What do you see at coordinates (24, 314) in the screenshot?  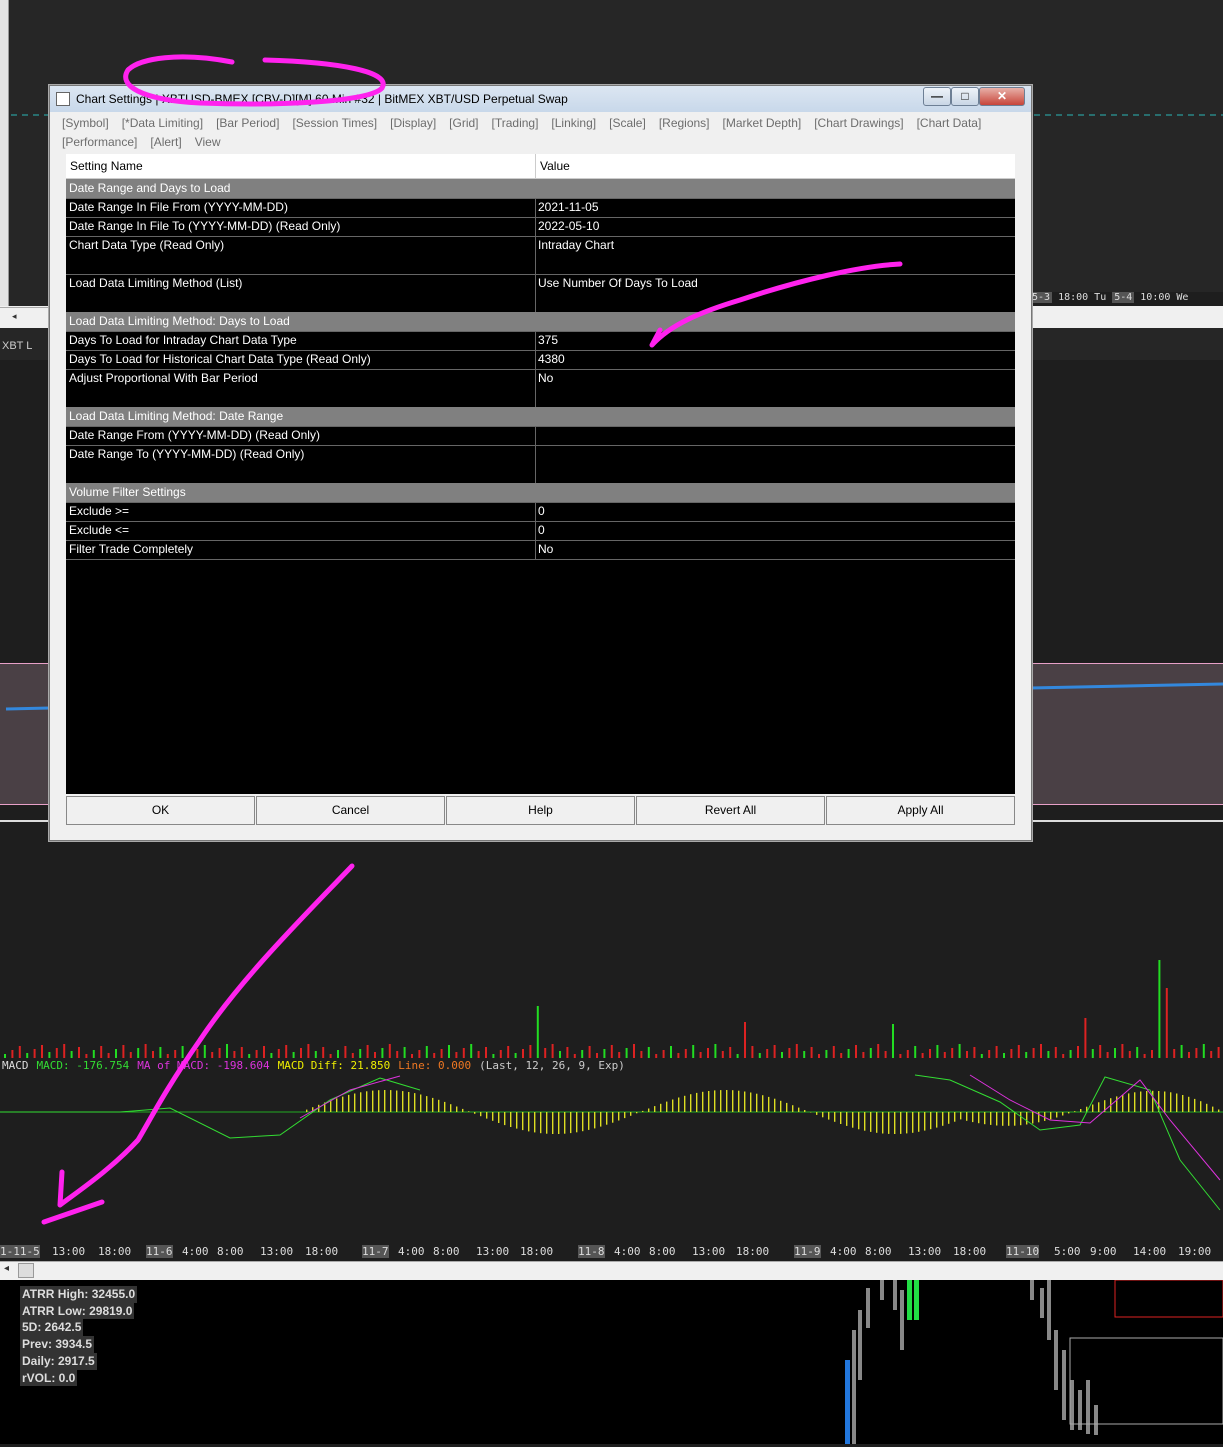 I see `top-horizontal-scrollbar: ◂` at bounding box center [24, 314].